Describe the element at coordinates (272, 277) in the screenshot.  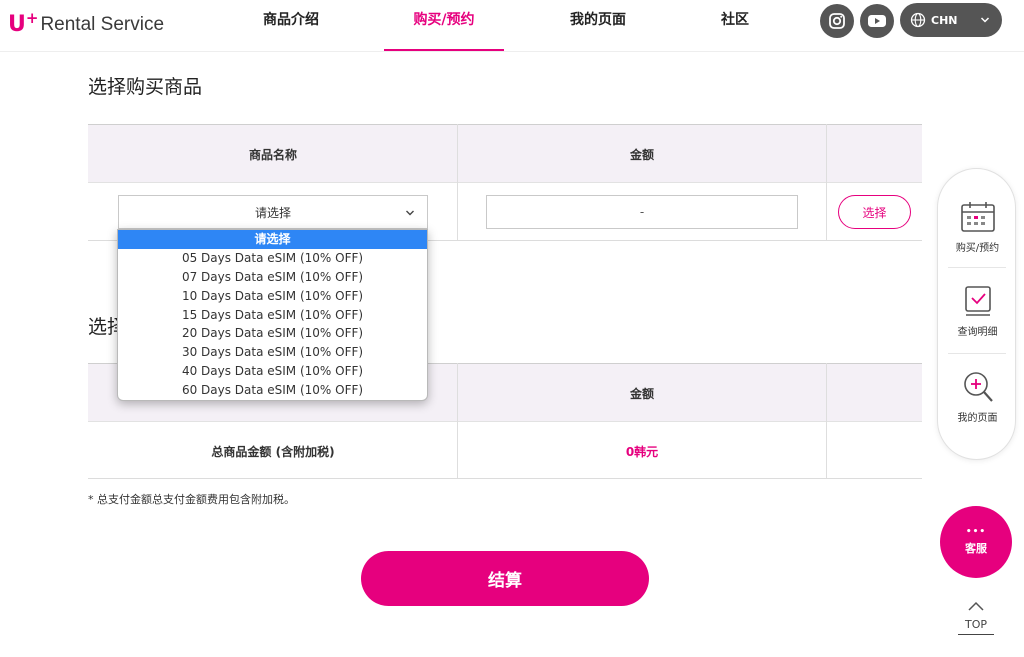
I see `dropdown-option: 07 Days Data eSIM (10% OFF)` at that location.